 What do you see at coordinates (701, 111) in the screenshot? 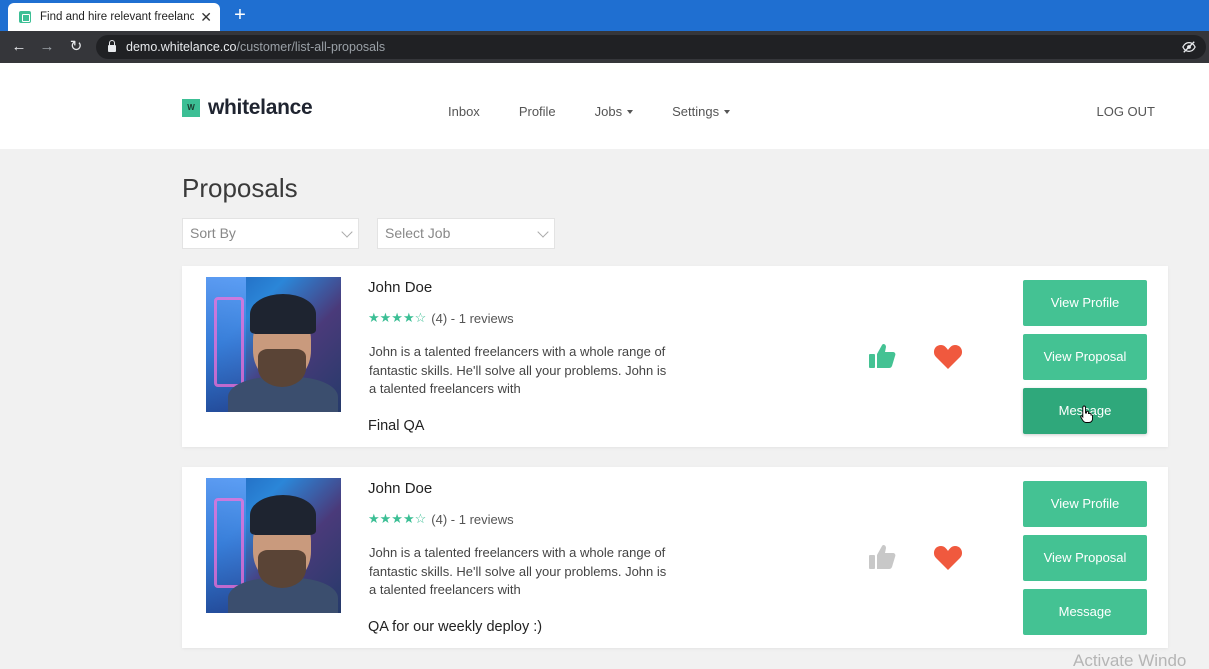
I see `nav-settings: Settings` at bounding box center [701, 111].